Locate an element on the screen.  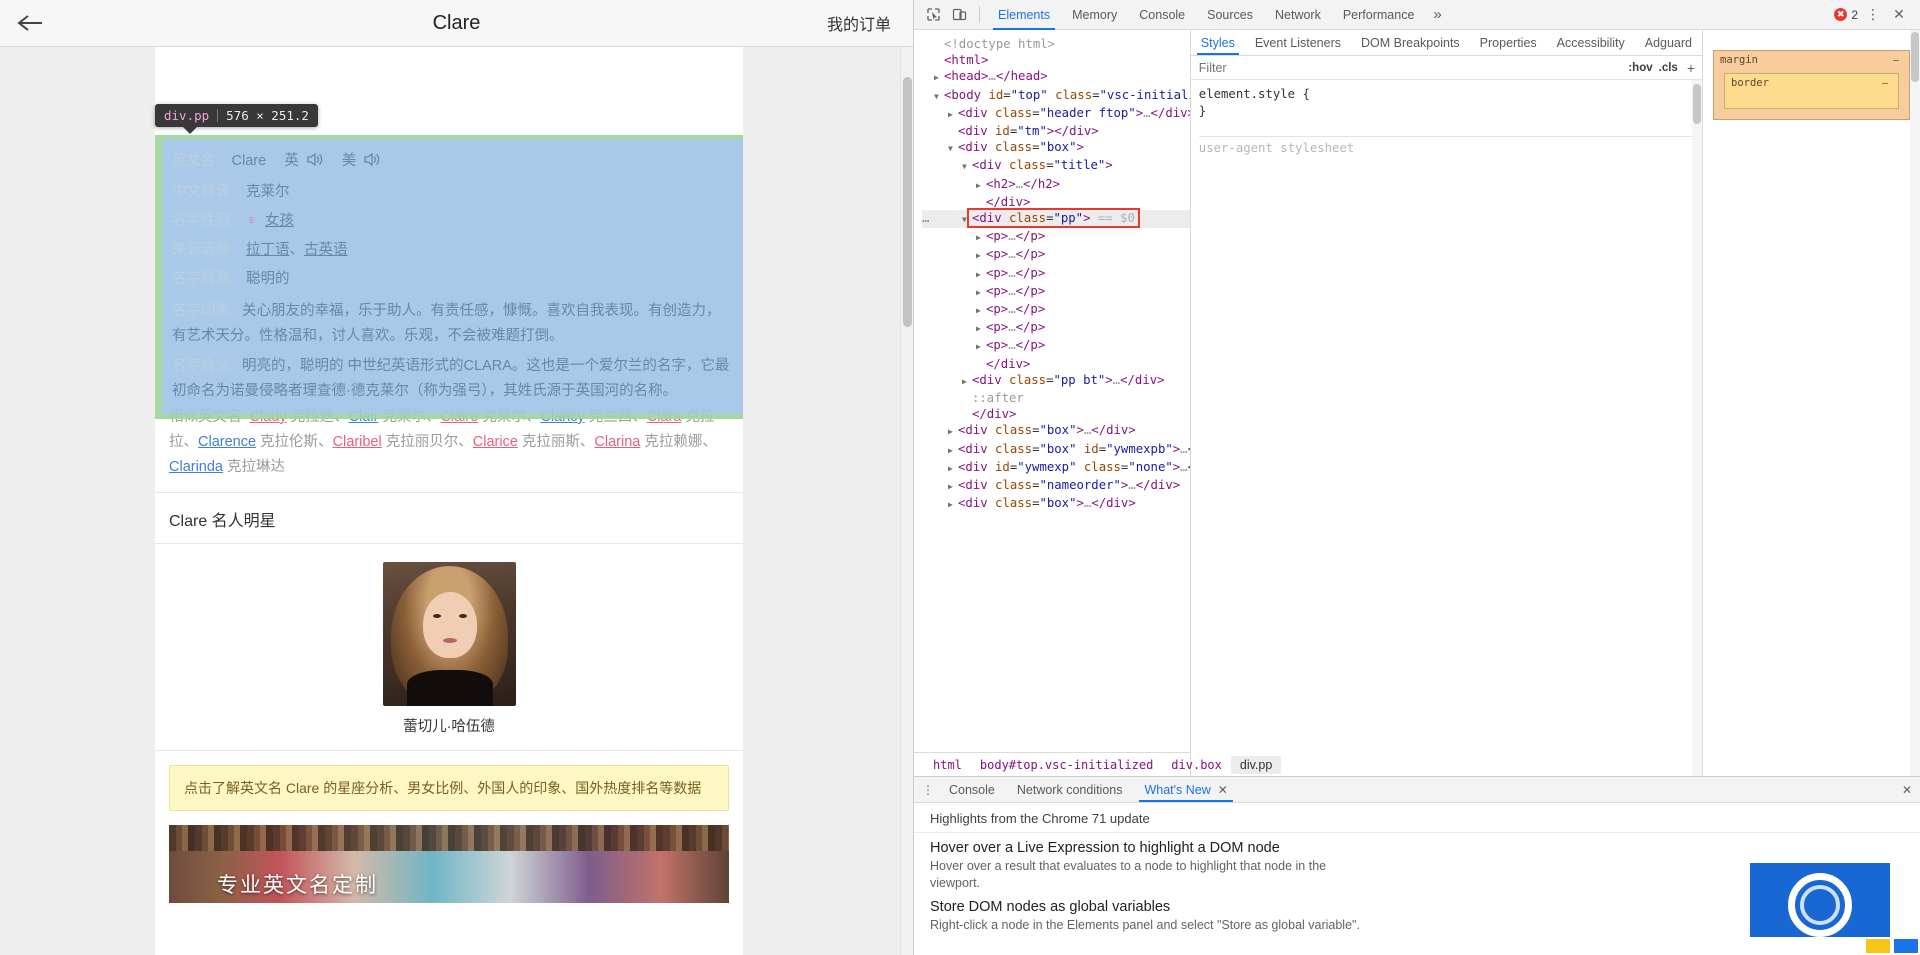
box-model-border: border – is located at coordinates (1811, 91).